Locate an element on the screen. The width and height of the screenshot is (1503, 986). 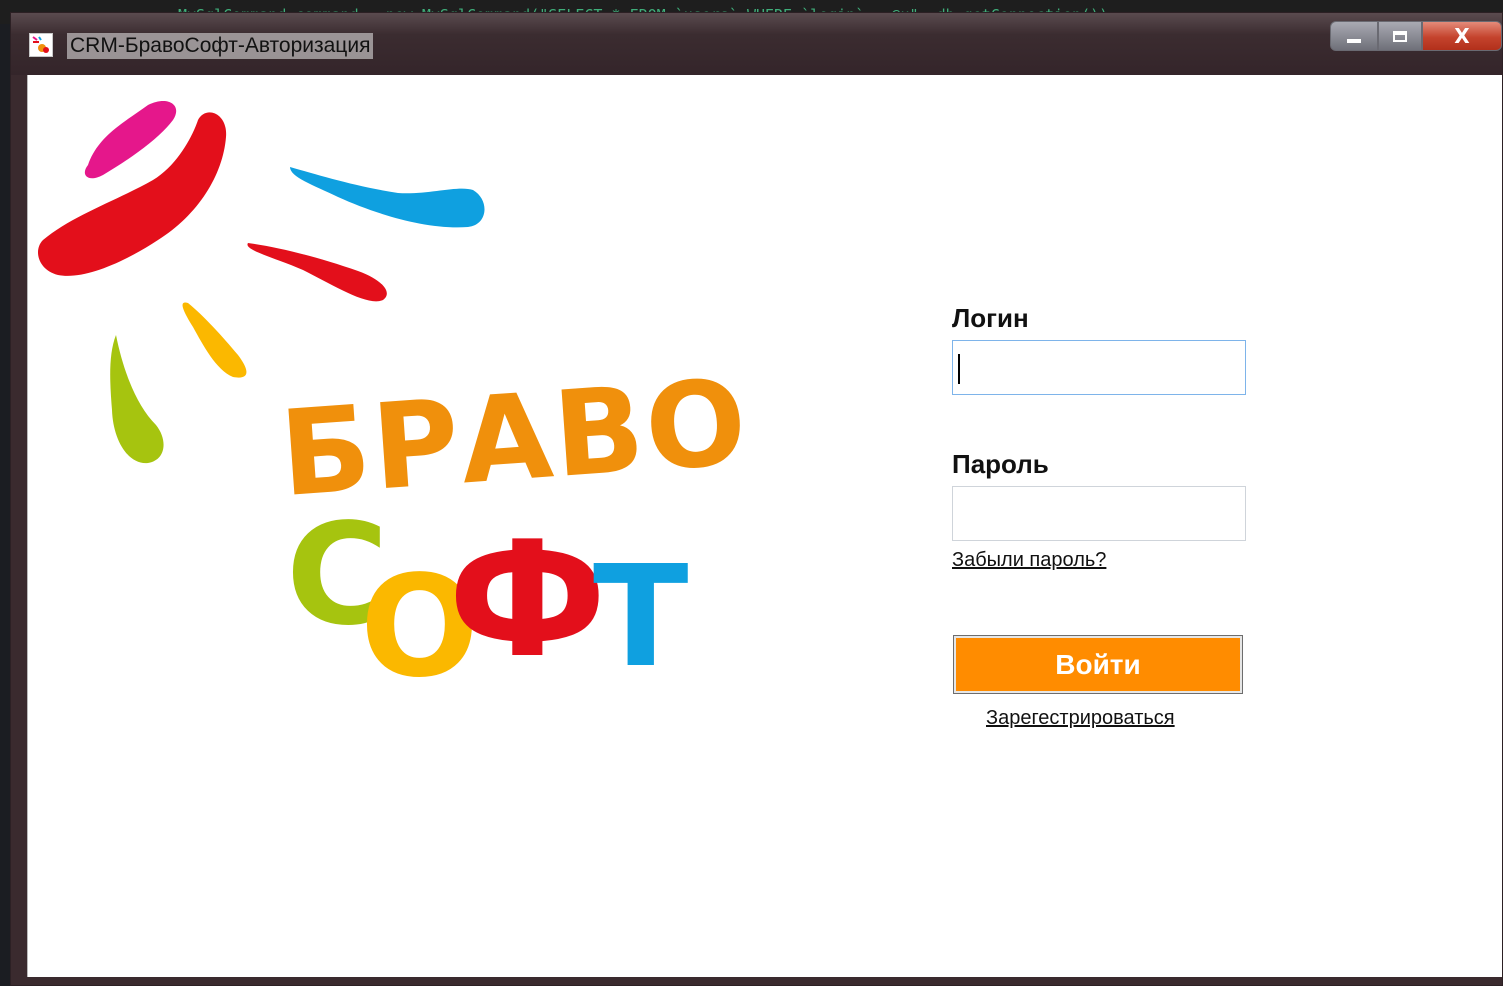
login-input is located at coordinates (1099, 367).